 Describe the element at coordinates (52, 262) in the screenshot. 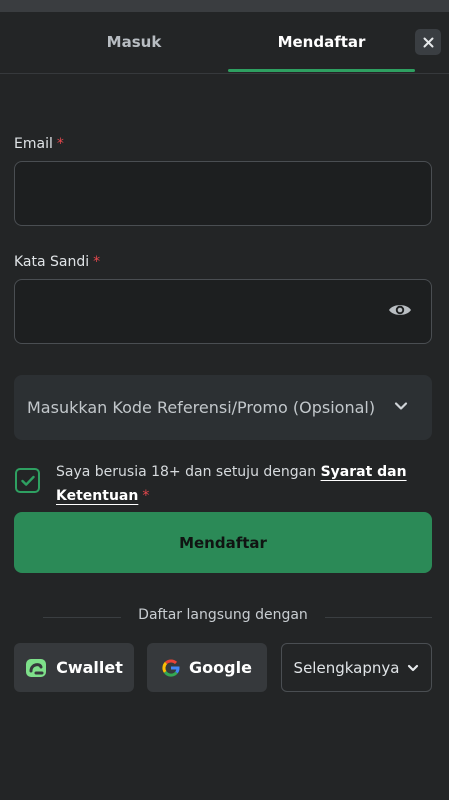

I see `password-label-text: Kata Sandi` at that location.